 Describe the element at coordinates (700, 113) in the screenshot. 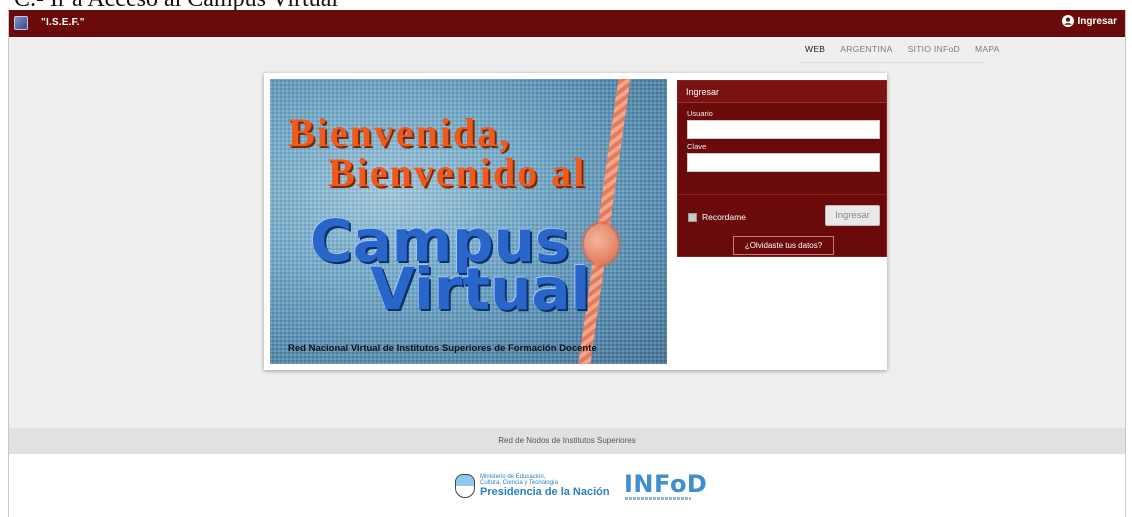

I see `username-label: Usuario` at that location.